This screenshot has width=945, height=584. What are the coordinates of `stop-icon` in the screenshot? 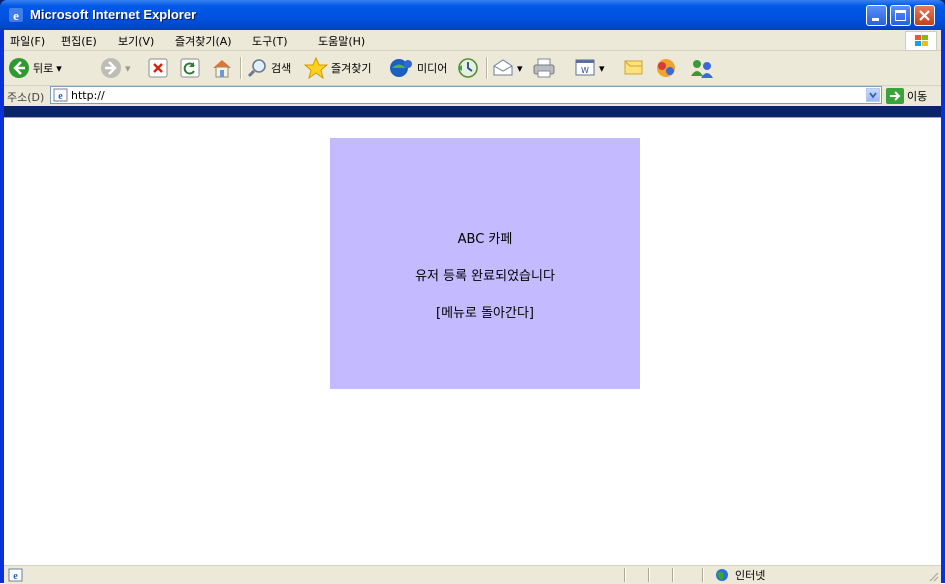 It's located at (158, 68).